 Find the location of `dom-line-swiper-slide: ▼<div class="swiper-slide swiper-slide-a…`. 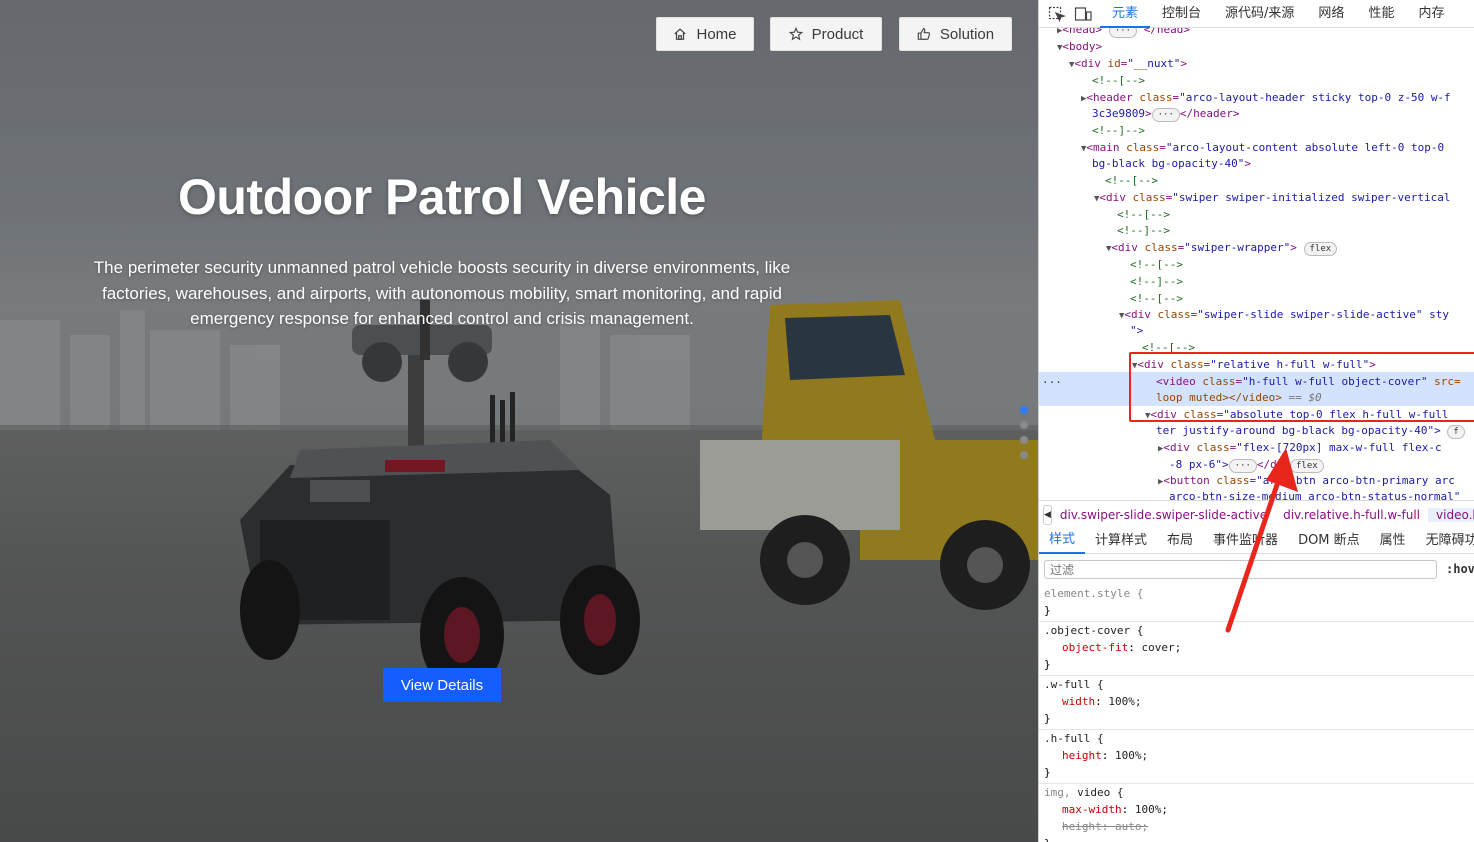

dom-line-swiper-slide: ▼<div class="swiper-slide swiper-slide-a… is located at coordinates (1284, 314).